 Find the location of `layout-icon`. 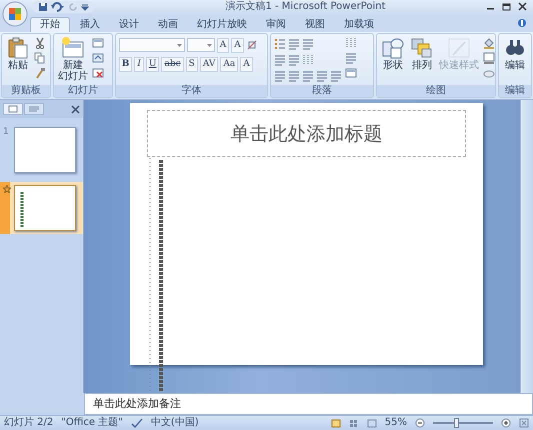

layout-icon is located at coordinates (98, 42).